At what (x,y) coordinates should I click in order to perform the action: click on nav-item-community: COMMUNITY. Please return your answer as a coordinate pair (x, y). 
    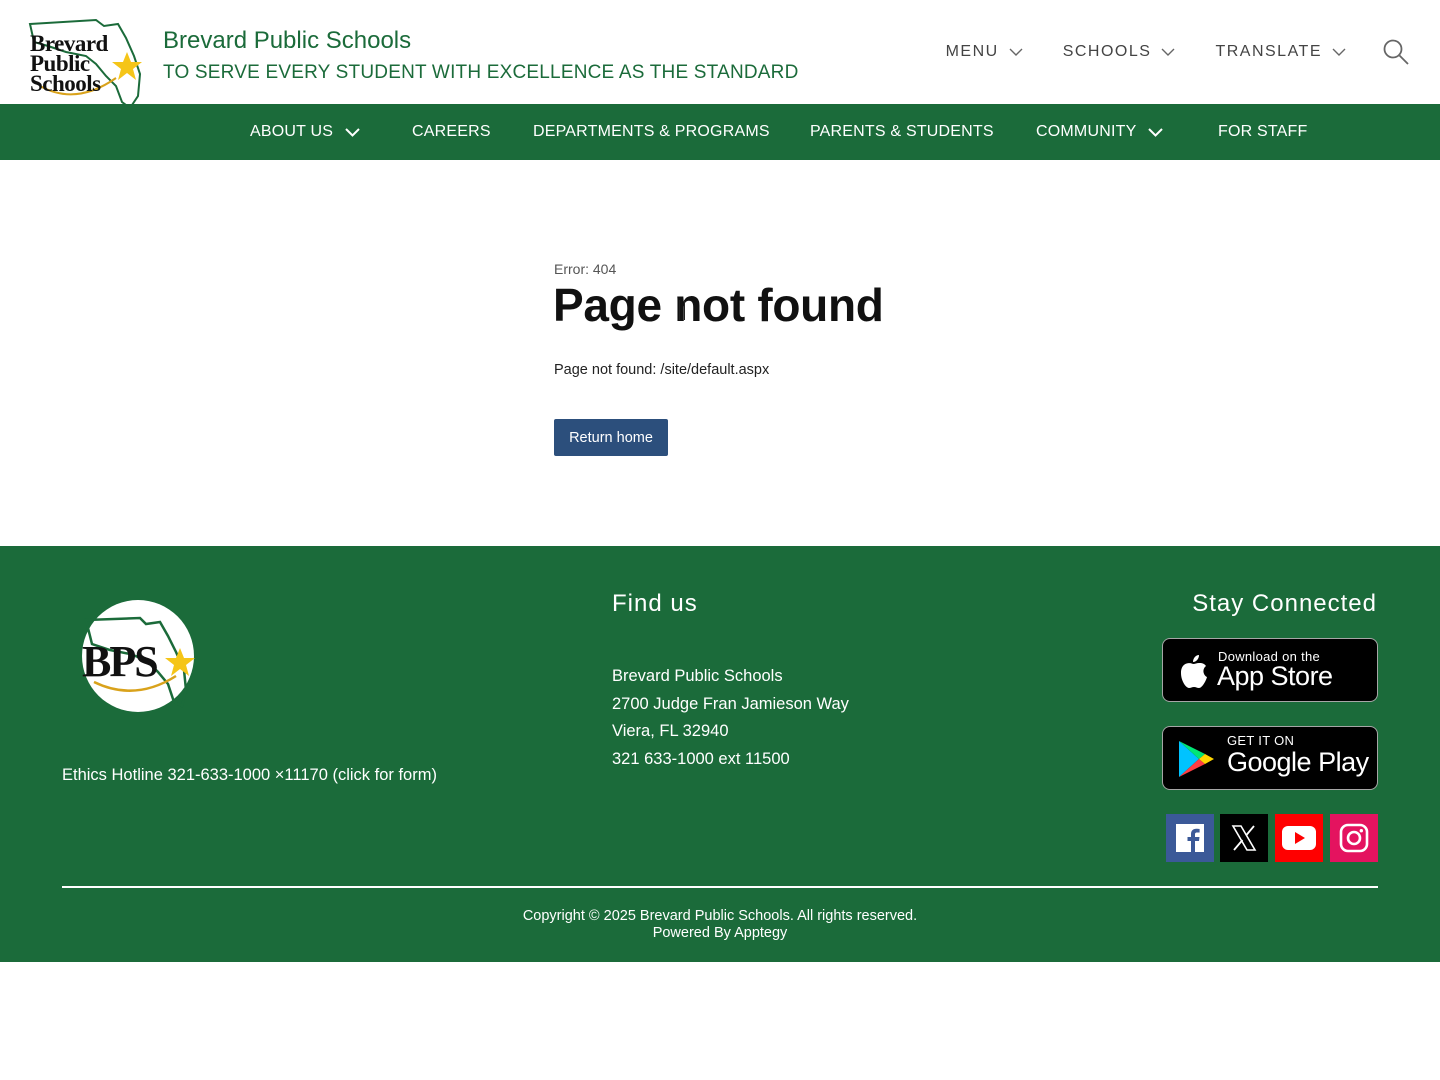
    Looking at the image, I should click on (1100, 132).